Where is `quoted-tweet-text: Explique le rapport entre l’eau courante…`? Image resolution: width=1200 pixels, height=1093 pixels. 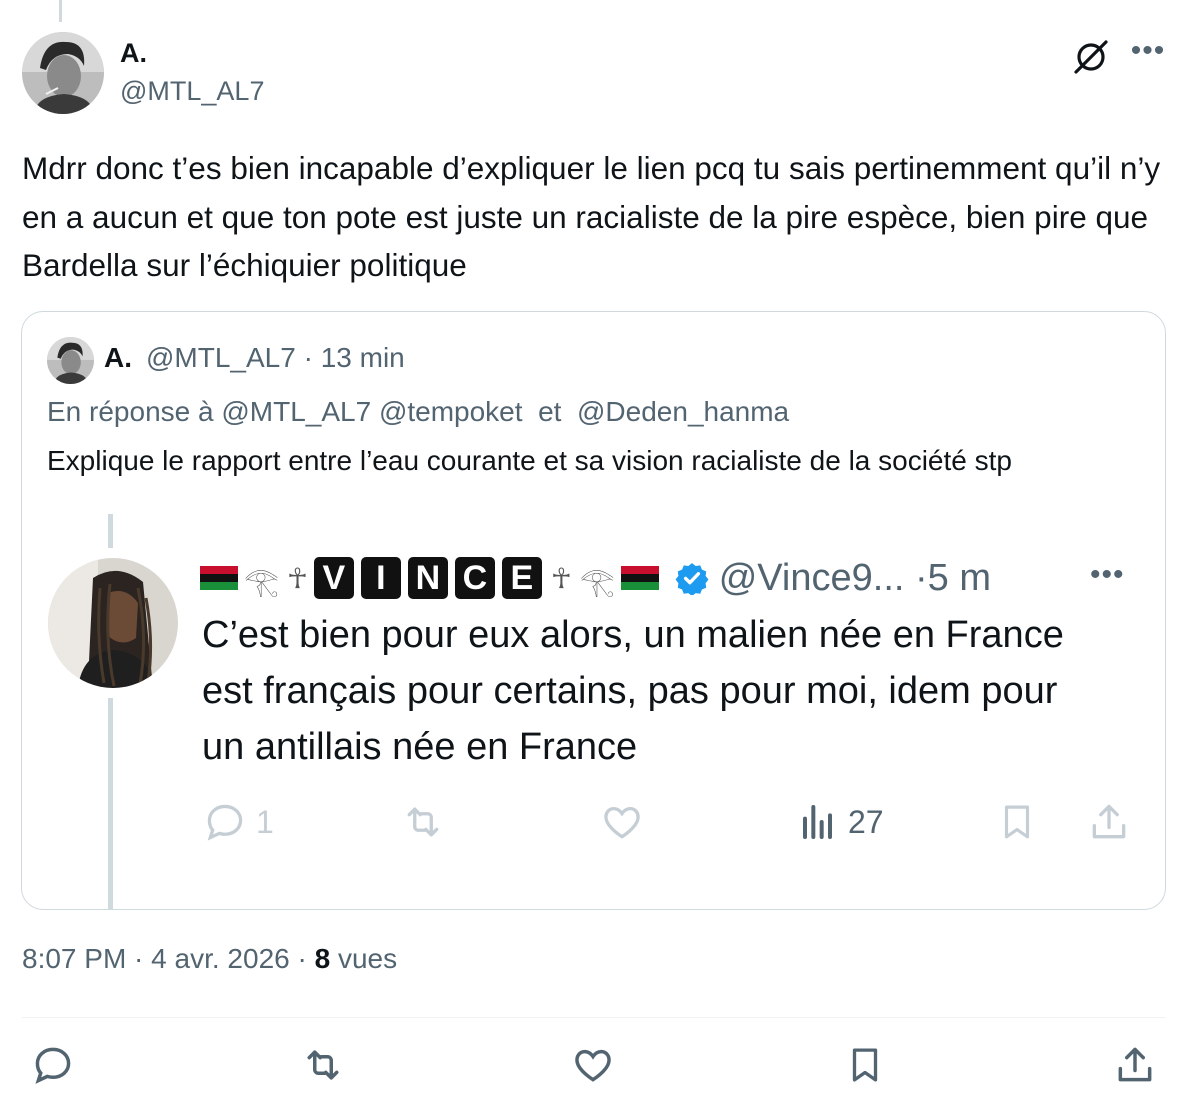
quoted-tweet-text: Explique le rapport entre l’eau courante… is located at coordinates (529, 460).